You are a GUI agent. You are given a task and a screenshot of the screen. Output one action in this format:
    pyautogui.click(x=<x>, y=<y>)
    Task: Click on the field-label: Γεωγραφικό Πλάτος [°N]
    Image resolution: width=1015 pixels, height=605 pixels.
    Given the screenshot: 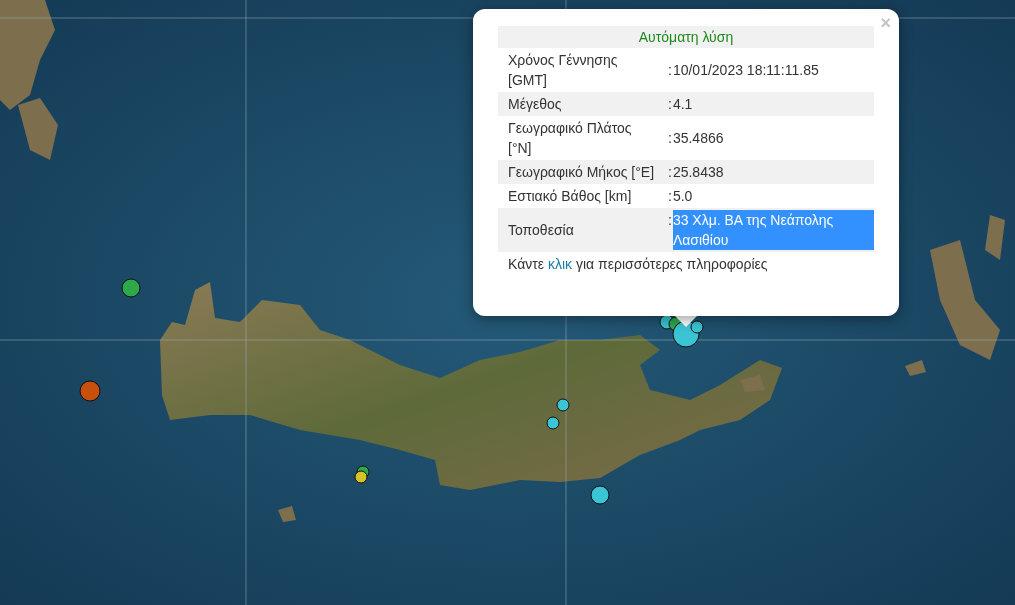 What is the action you would take?
    pyautogui.click(x=570, y=138)
    